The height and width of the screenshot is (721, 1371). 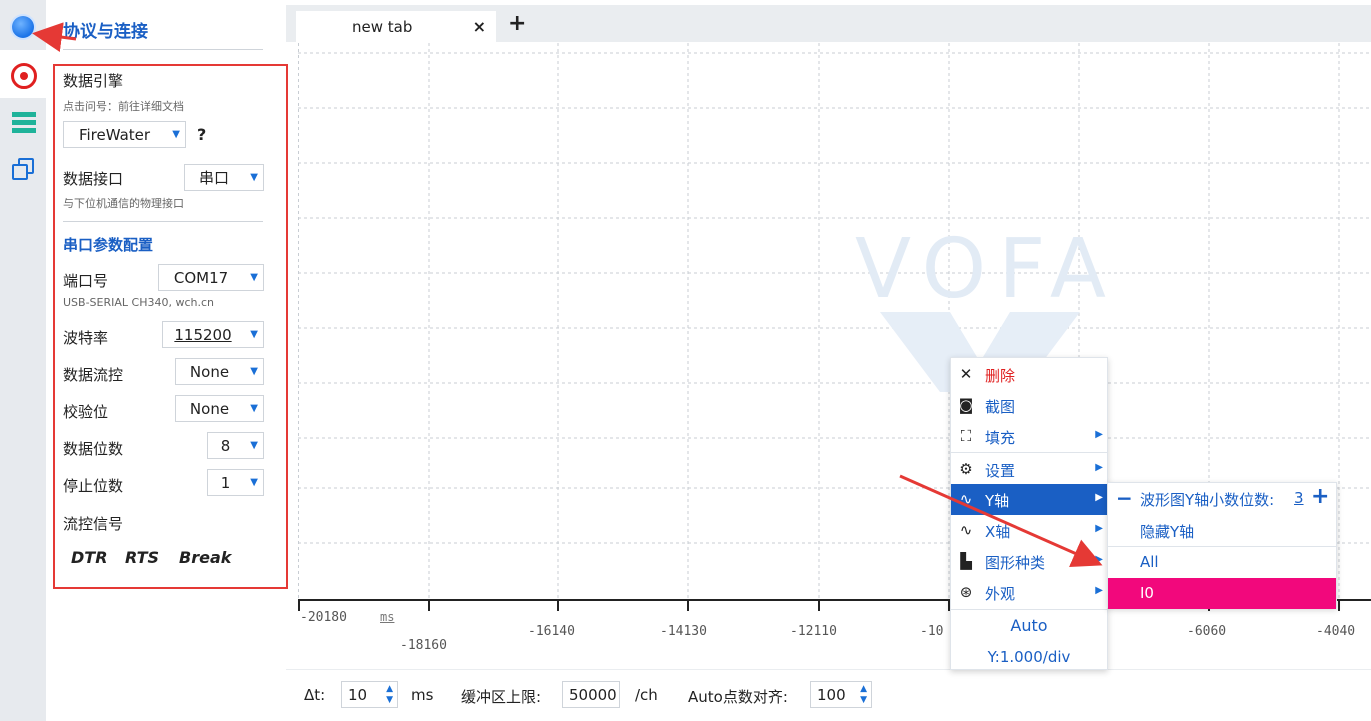 What do you see at coordinates (24, 123) in the screenshot?
I see `list-icon` at bounding box center [24, 123].